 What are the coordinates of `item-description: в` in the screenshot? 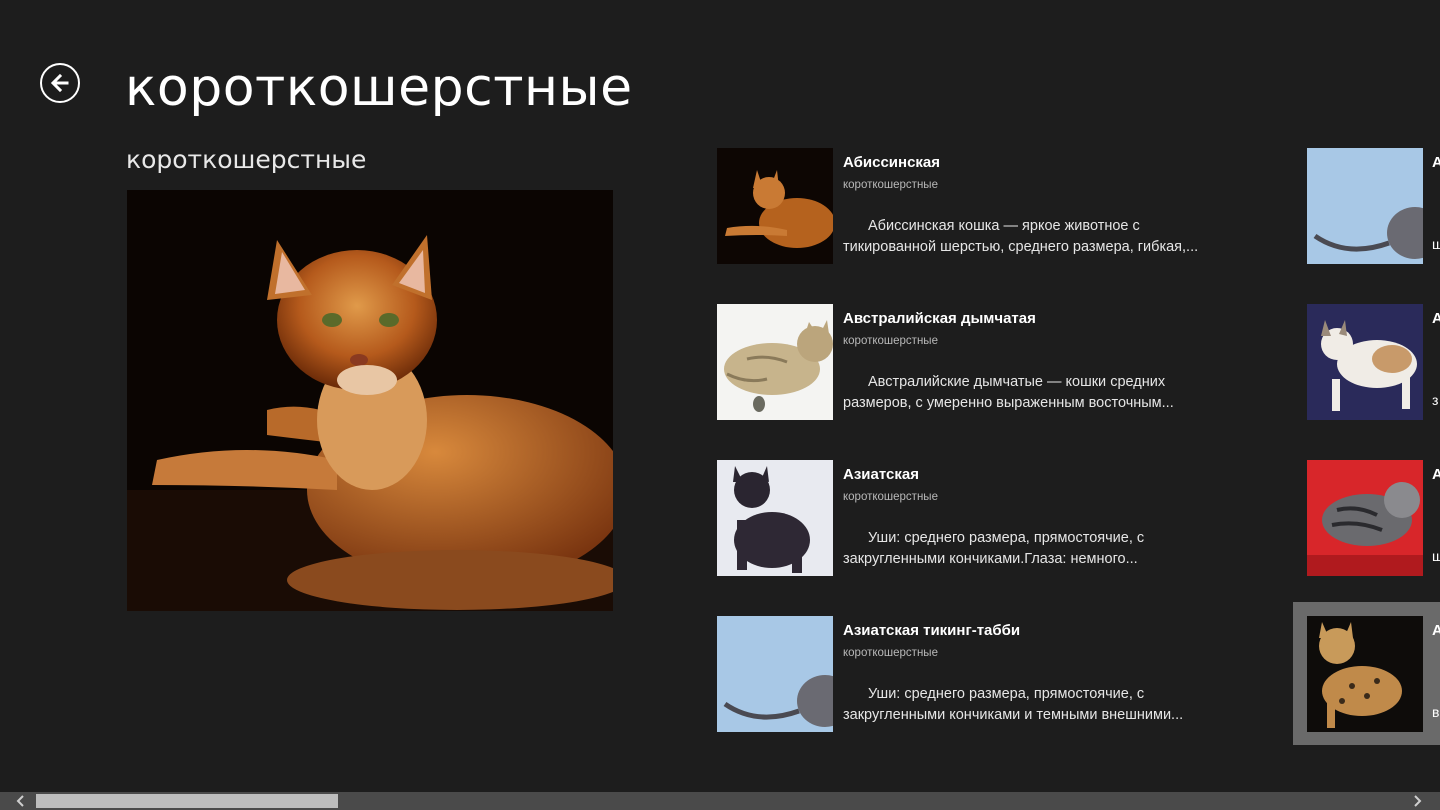 It's located at (1436, 712).